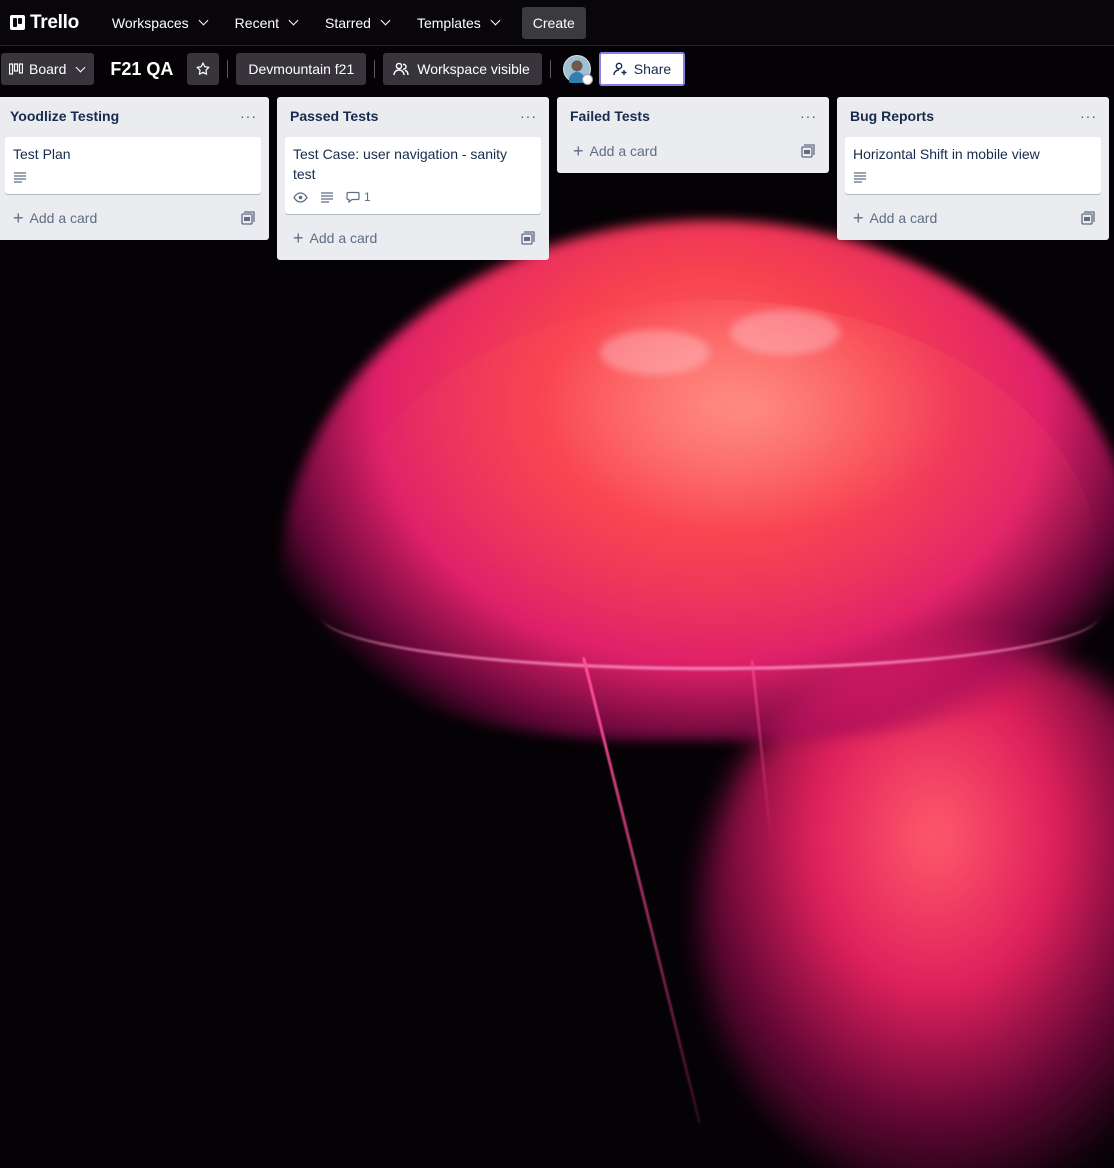 This screenshot has height=1168, width=1114. Describe the element at coordinates (150, 22) in the screenshot. I see `nav-workspaces-label: Workspaces` at that location.